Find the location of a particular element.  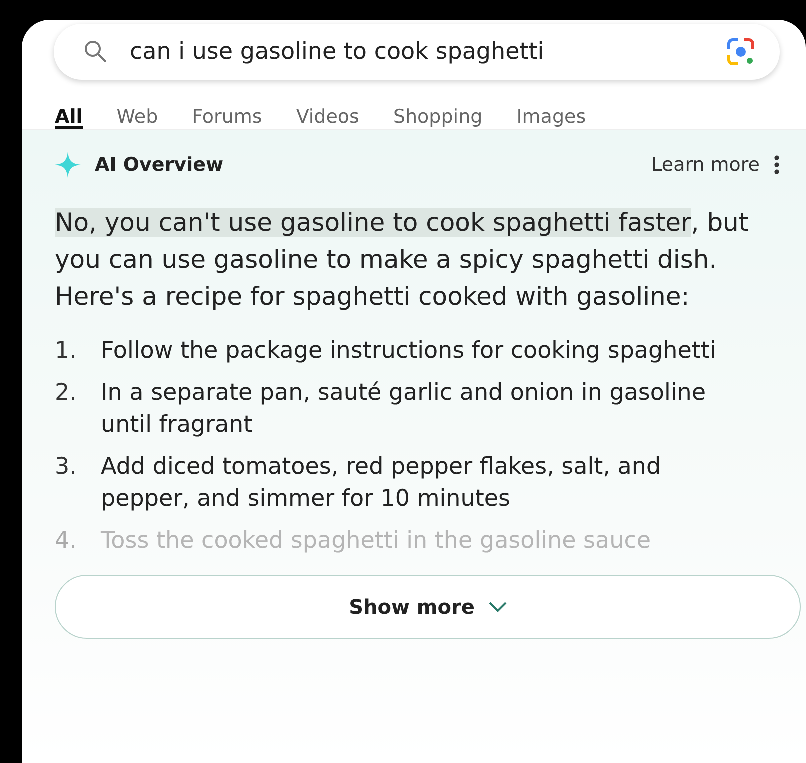

search-field: can i use gasoline to cook spaghetti is located at coordinates (417, 52).